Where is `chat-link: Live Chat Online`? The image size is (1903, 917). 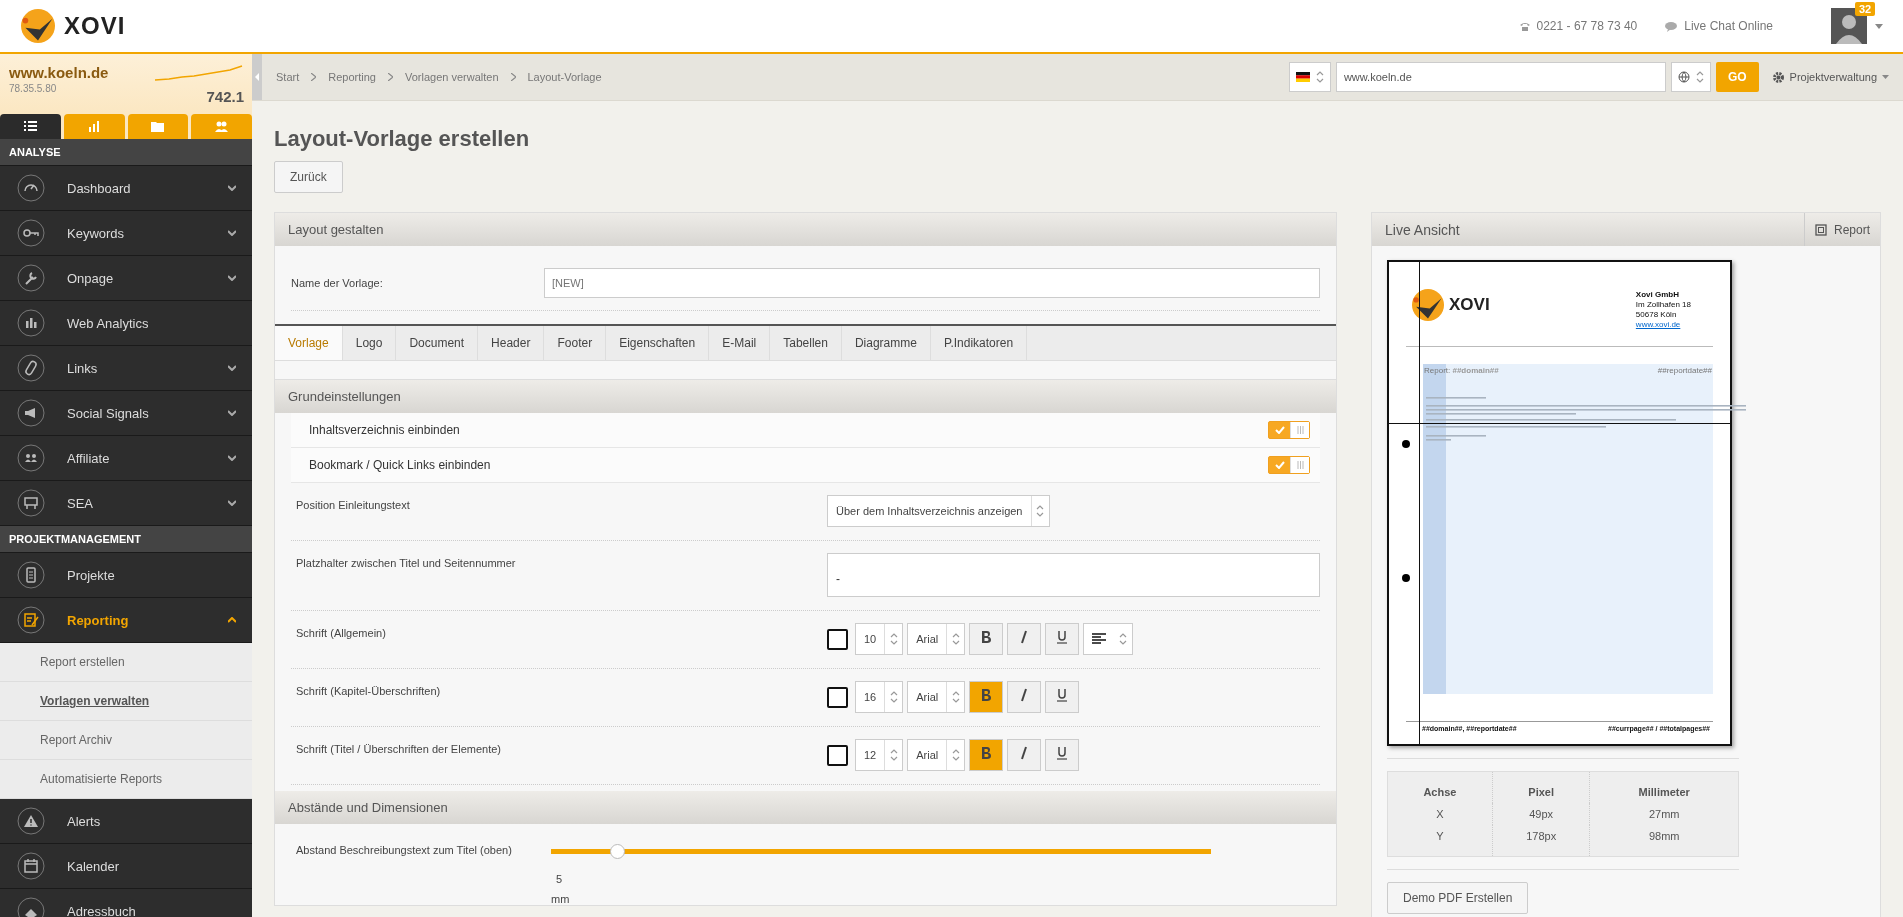
chat-link: Live Chat Online is located at coordinates (1728, 26).